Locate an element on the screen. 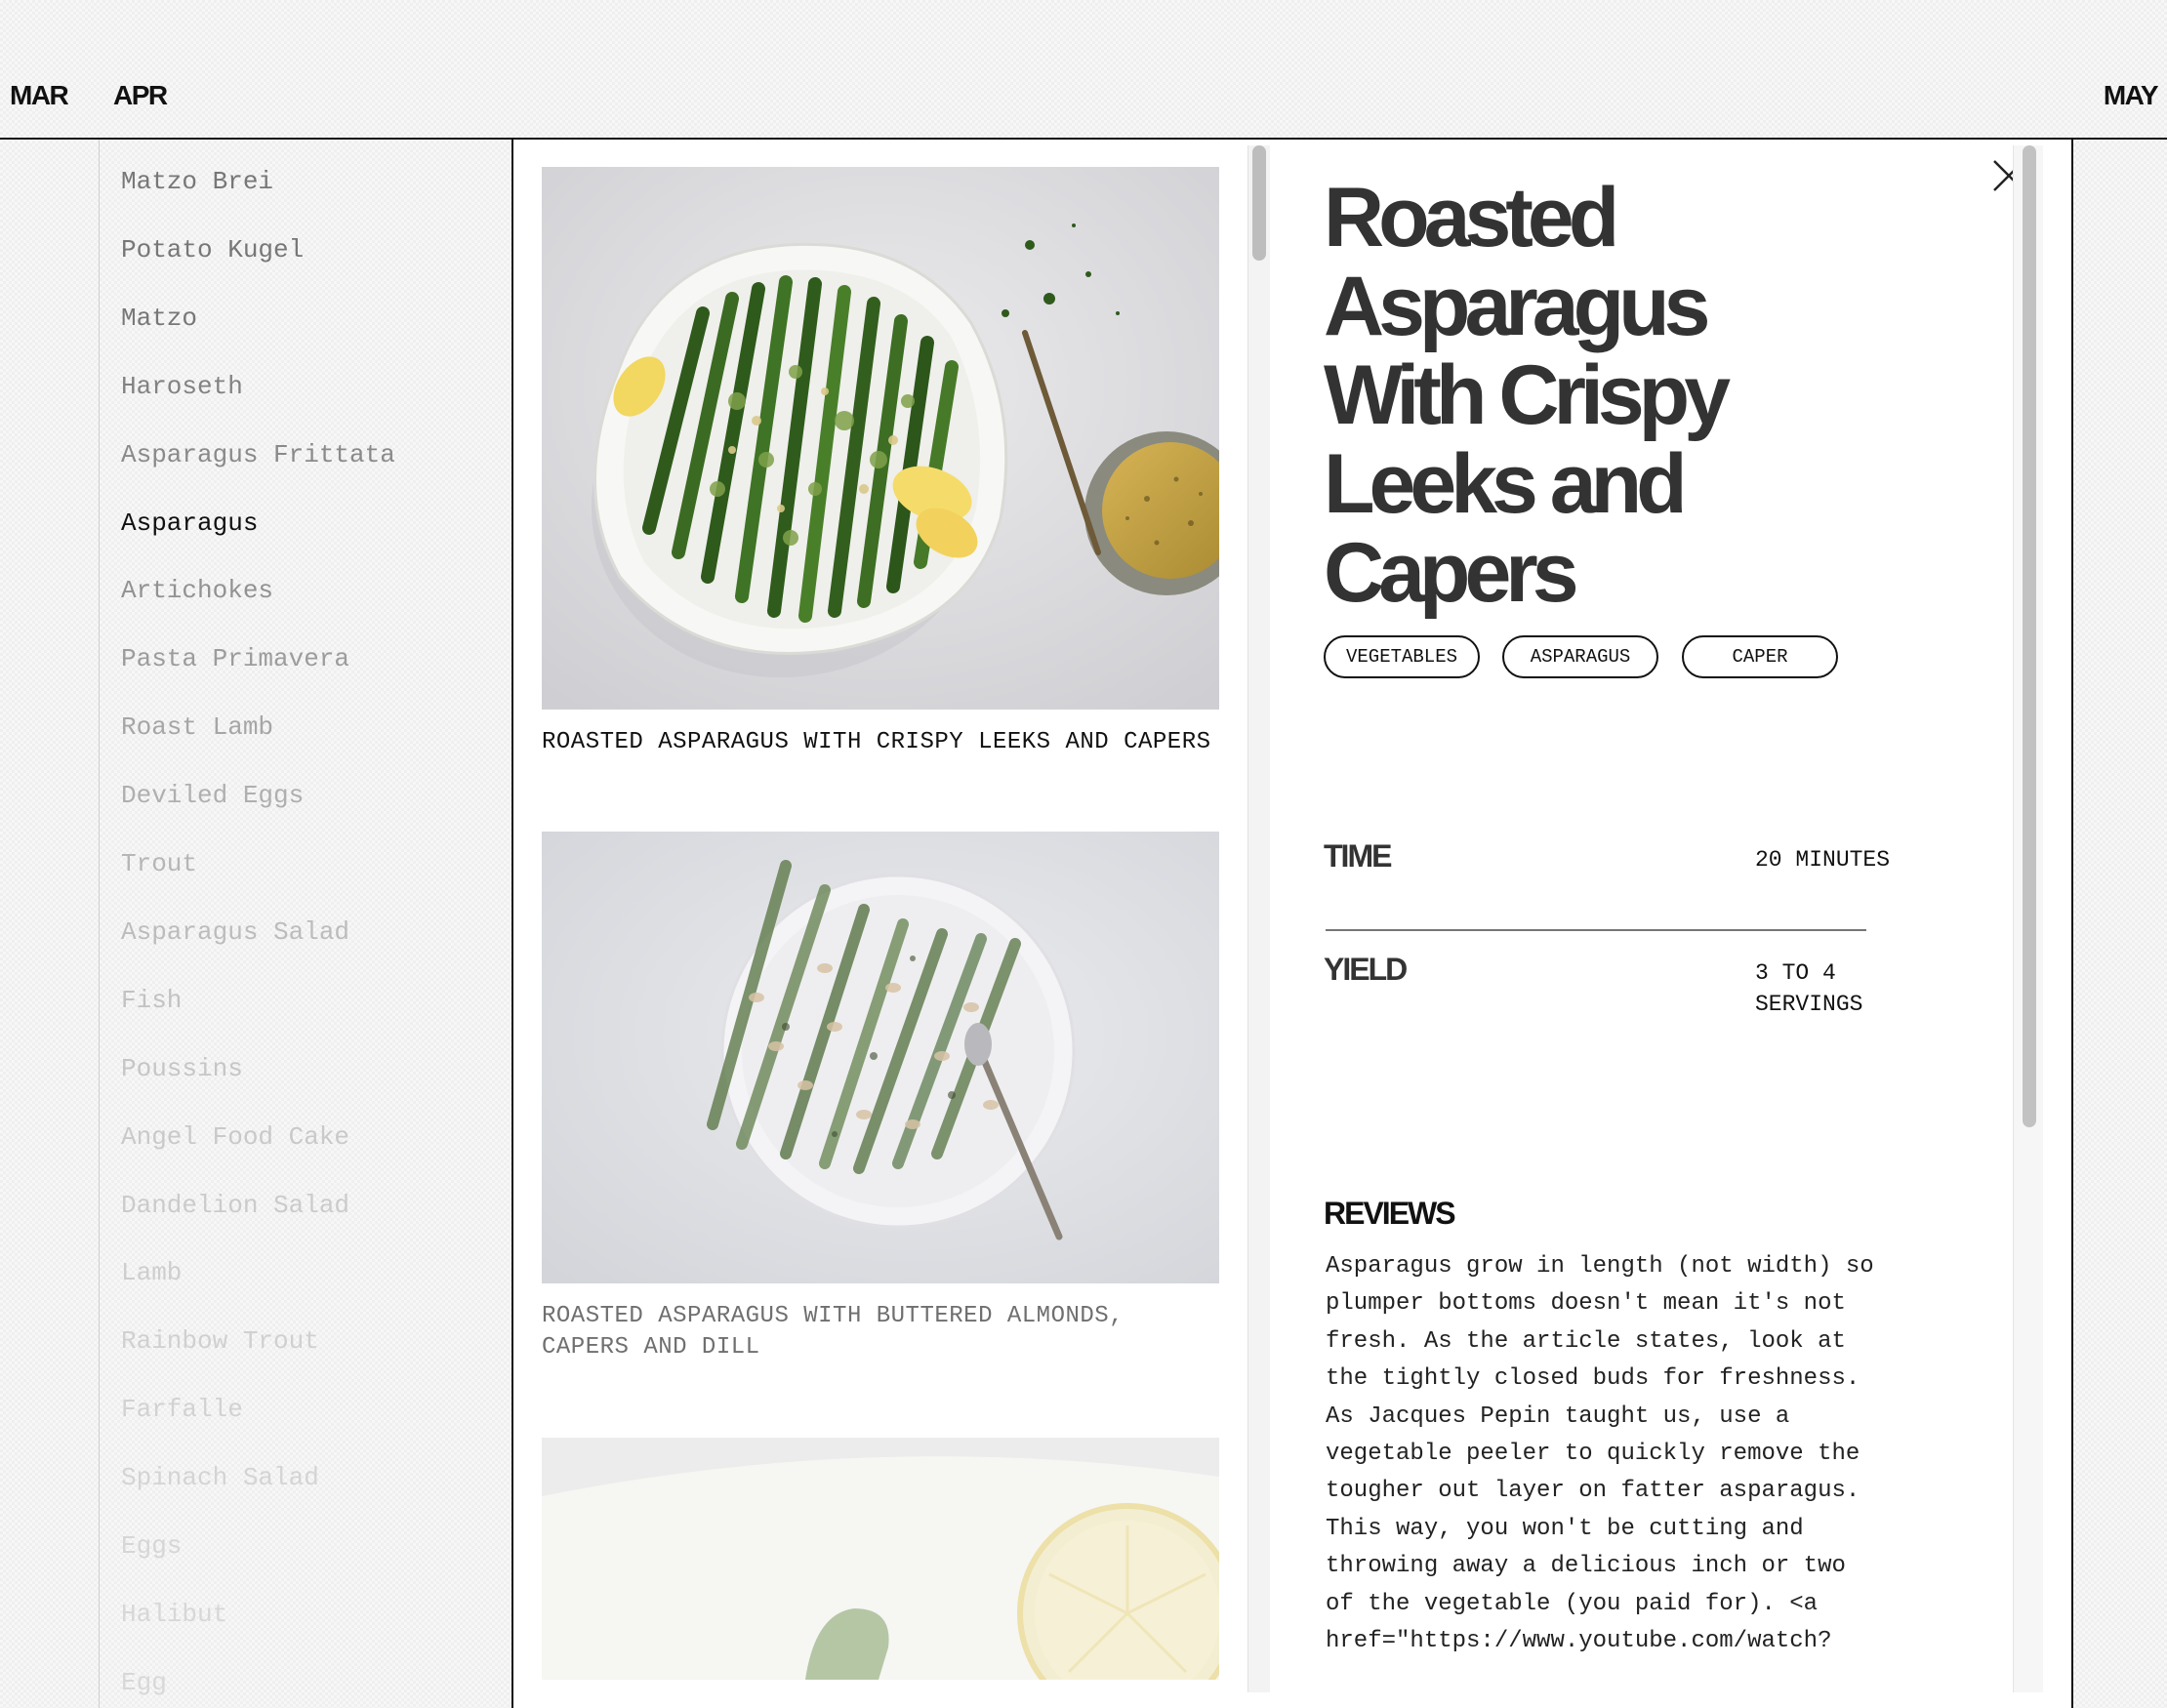 This screenshot has height=1708, width=2167. month-link-may: MAY is located at coordinates (2131, 95).